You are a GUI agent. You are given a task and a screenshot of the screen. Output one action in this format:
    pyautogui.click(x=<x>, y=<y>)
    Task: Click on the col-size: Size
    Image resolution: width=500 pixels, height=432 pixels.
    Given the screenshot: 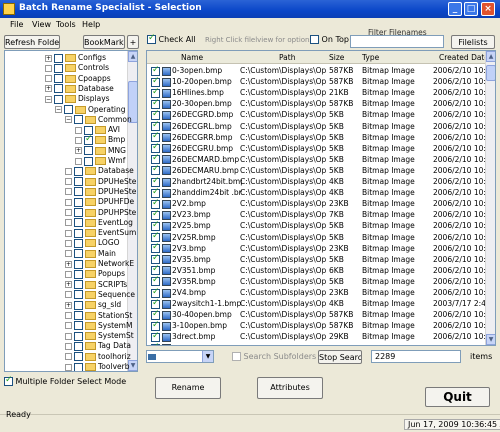 What is the action you would take?
    pyautogui.click(x=336, y=57)
    